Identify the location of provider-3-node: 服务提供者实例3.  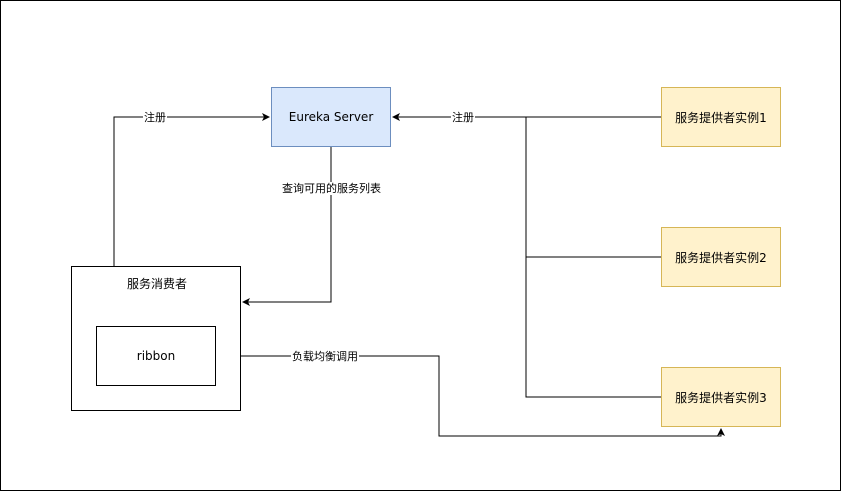
(721, 397).